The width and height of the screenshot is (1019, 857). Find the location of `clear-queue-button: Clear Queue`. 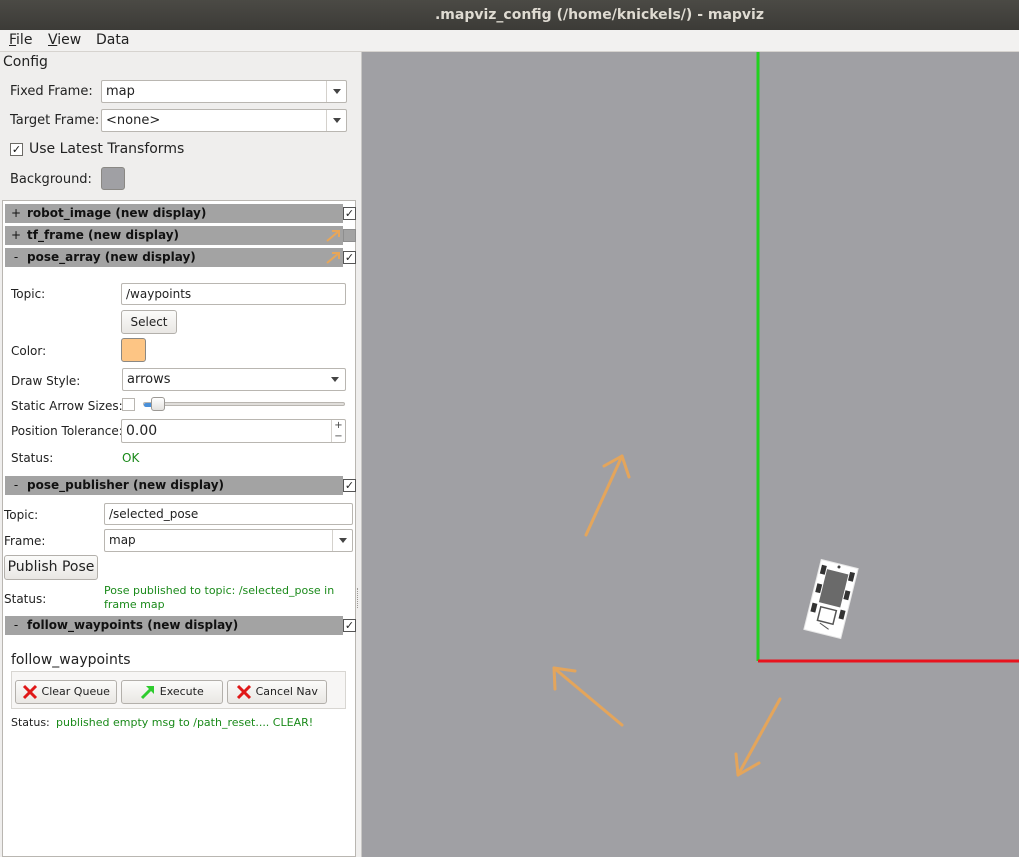

clear-queue-button: Clear Queue is located at coordinates (66, 692).